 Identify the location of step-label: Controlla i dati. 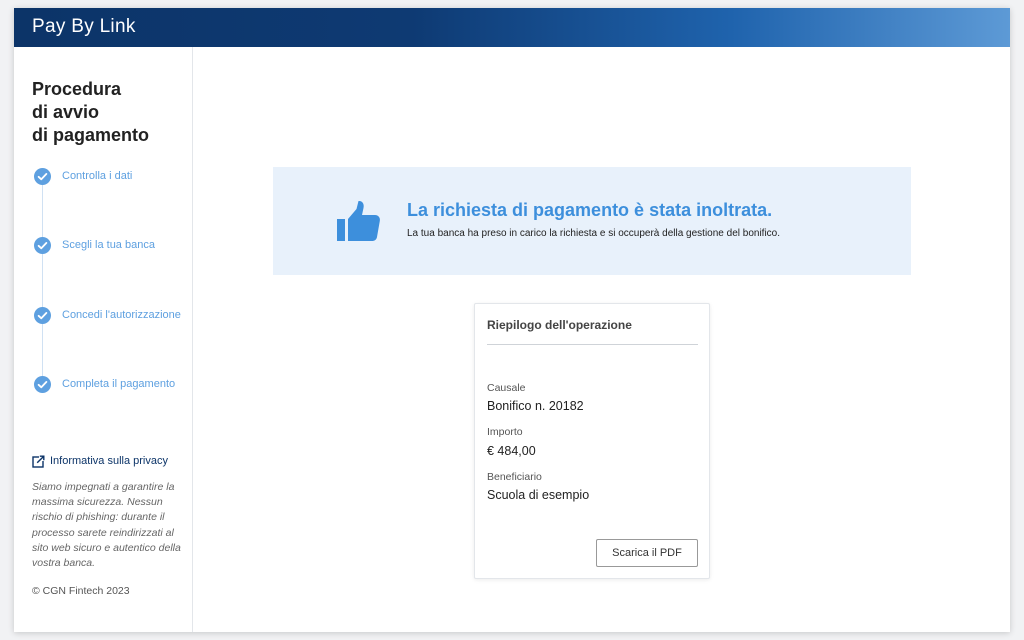
(97, 176).